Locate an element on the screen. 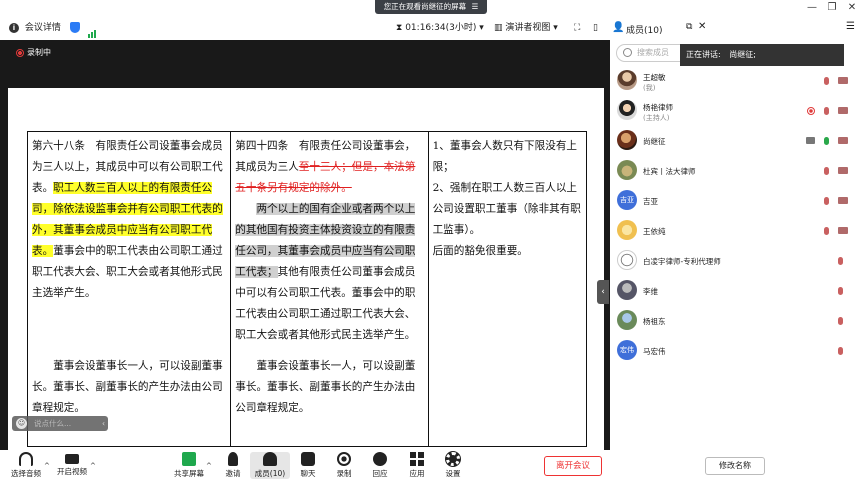 The image size is (864, 486). recording-indicator: 录制中 is located at coordinates (33, 52).